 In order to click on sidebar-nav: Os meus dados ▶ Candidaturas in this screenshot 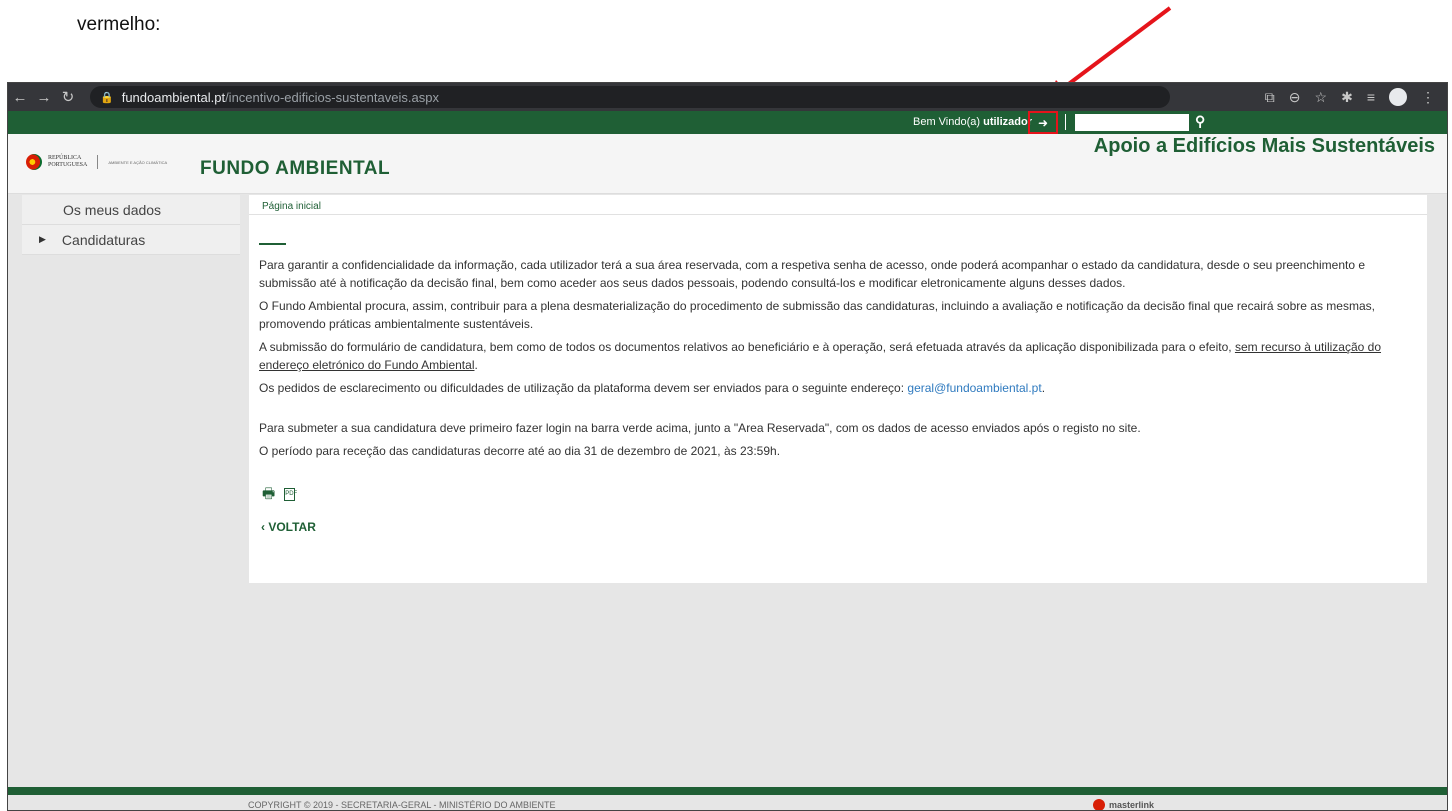, I will do `click(131, 225)`.